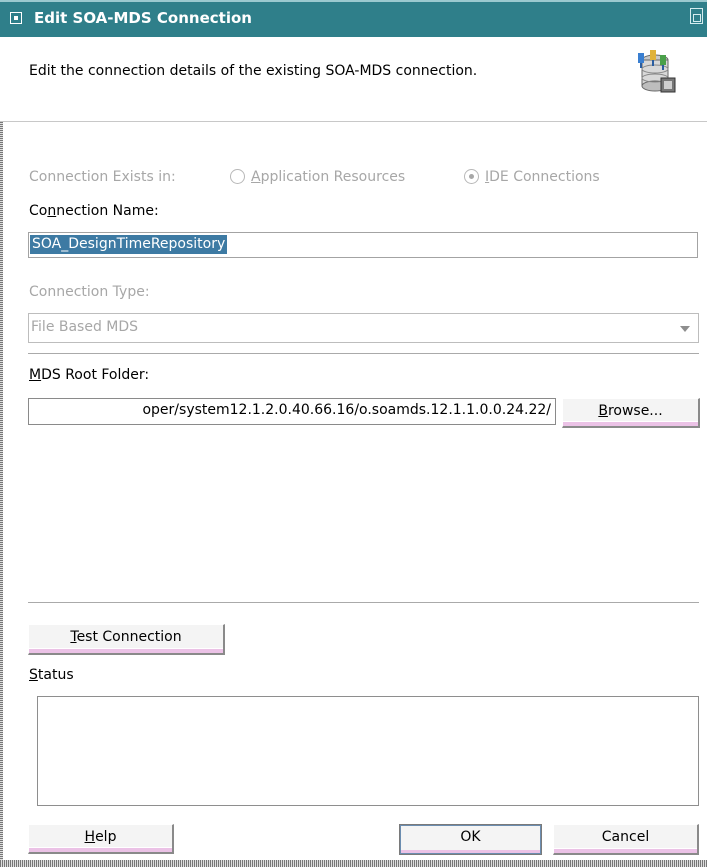 Image resolution: width=707 pixels, height=867 pixels. I want to click on radio-ide-connections: IDE Connections, so click(532, 177).